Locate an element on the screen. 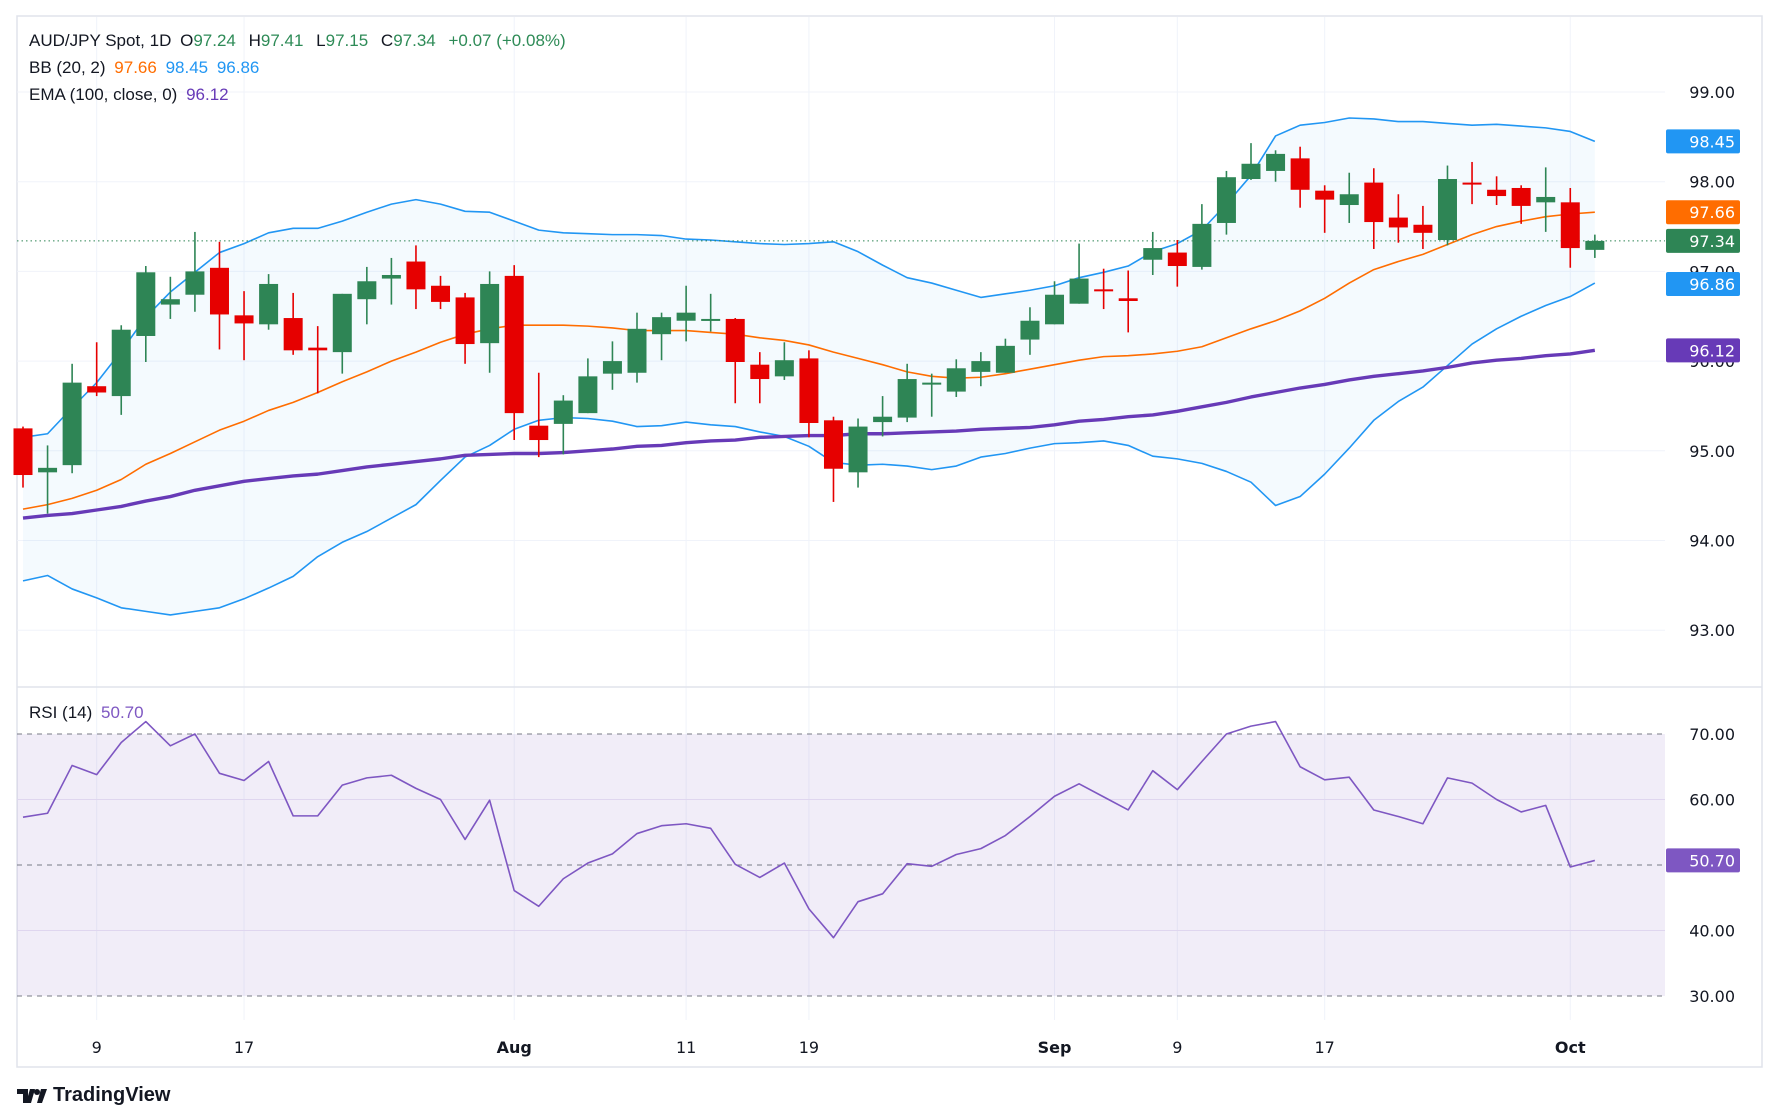 The height and width of the screenshot is (1107, 1778). price-tick-label: 99.00 is located at coordinates (1712, 92).